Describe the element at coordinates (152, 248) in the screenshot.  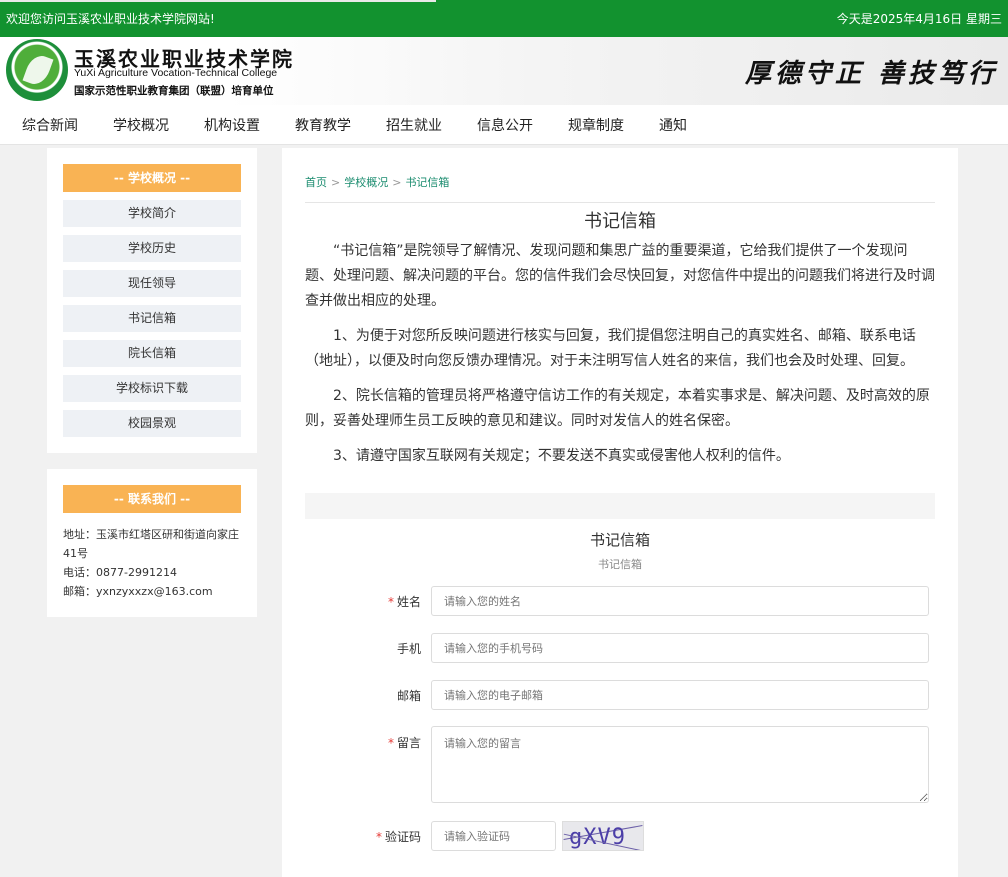
I see `sidebar-item-history: 学校历史` at that location.